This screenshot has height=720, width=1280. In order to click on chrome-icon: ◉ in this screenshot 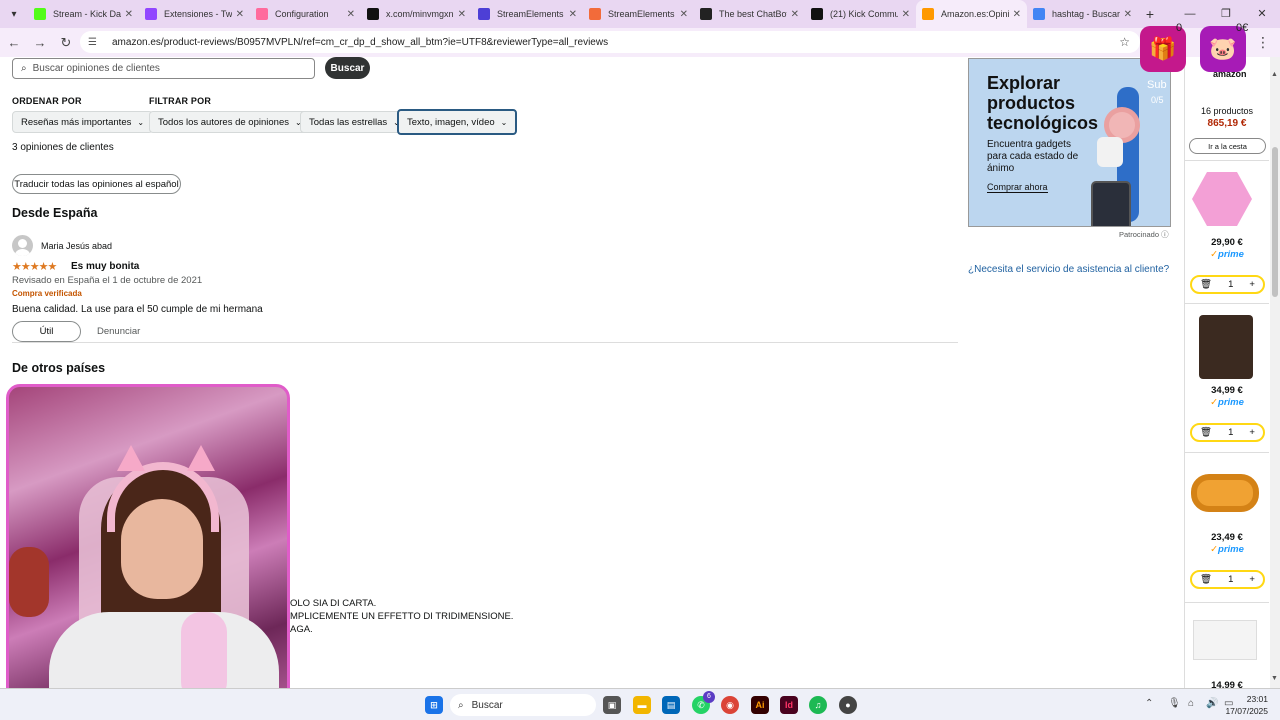, I will do `click(730, 705)`.